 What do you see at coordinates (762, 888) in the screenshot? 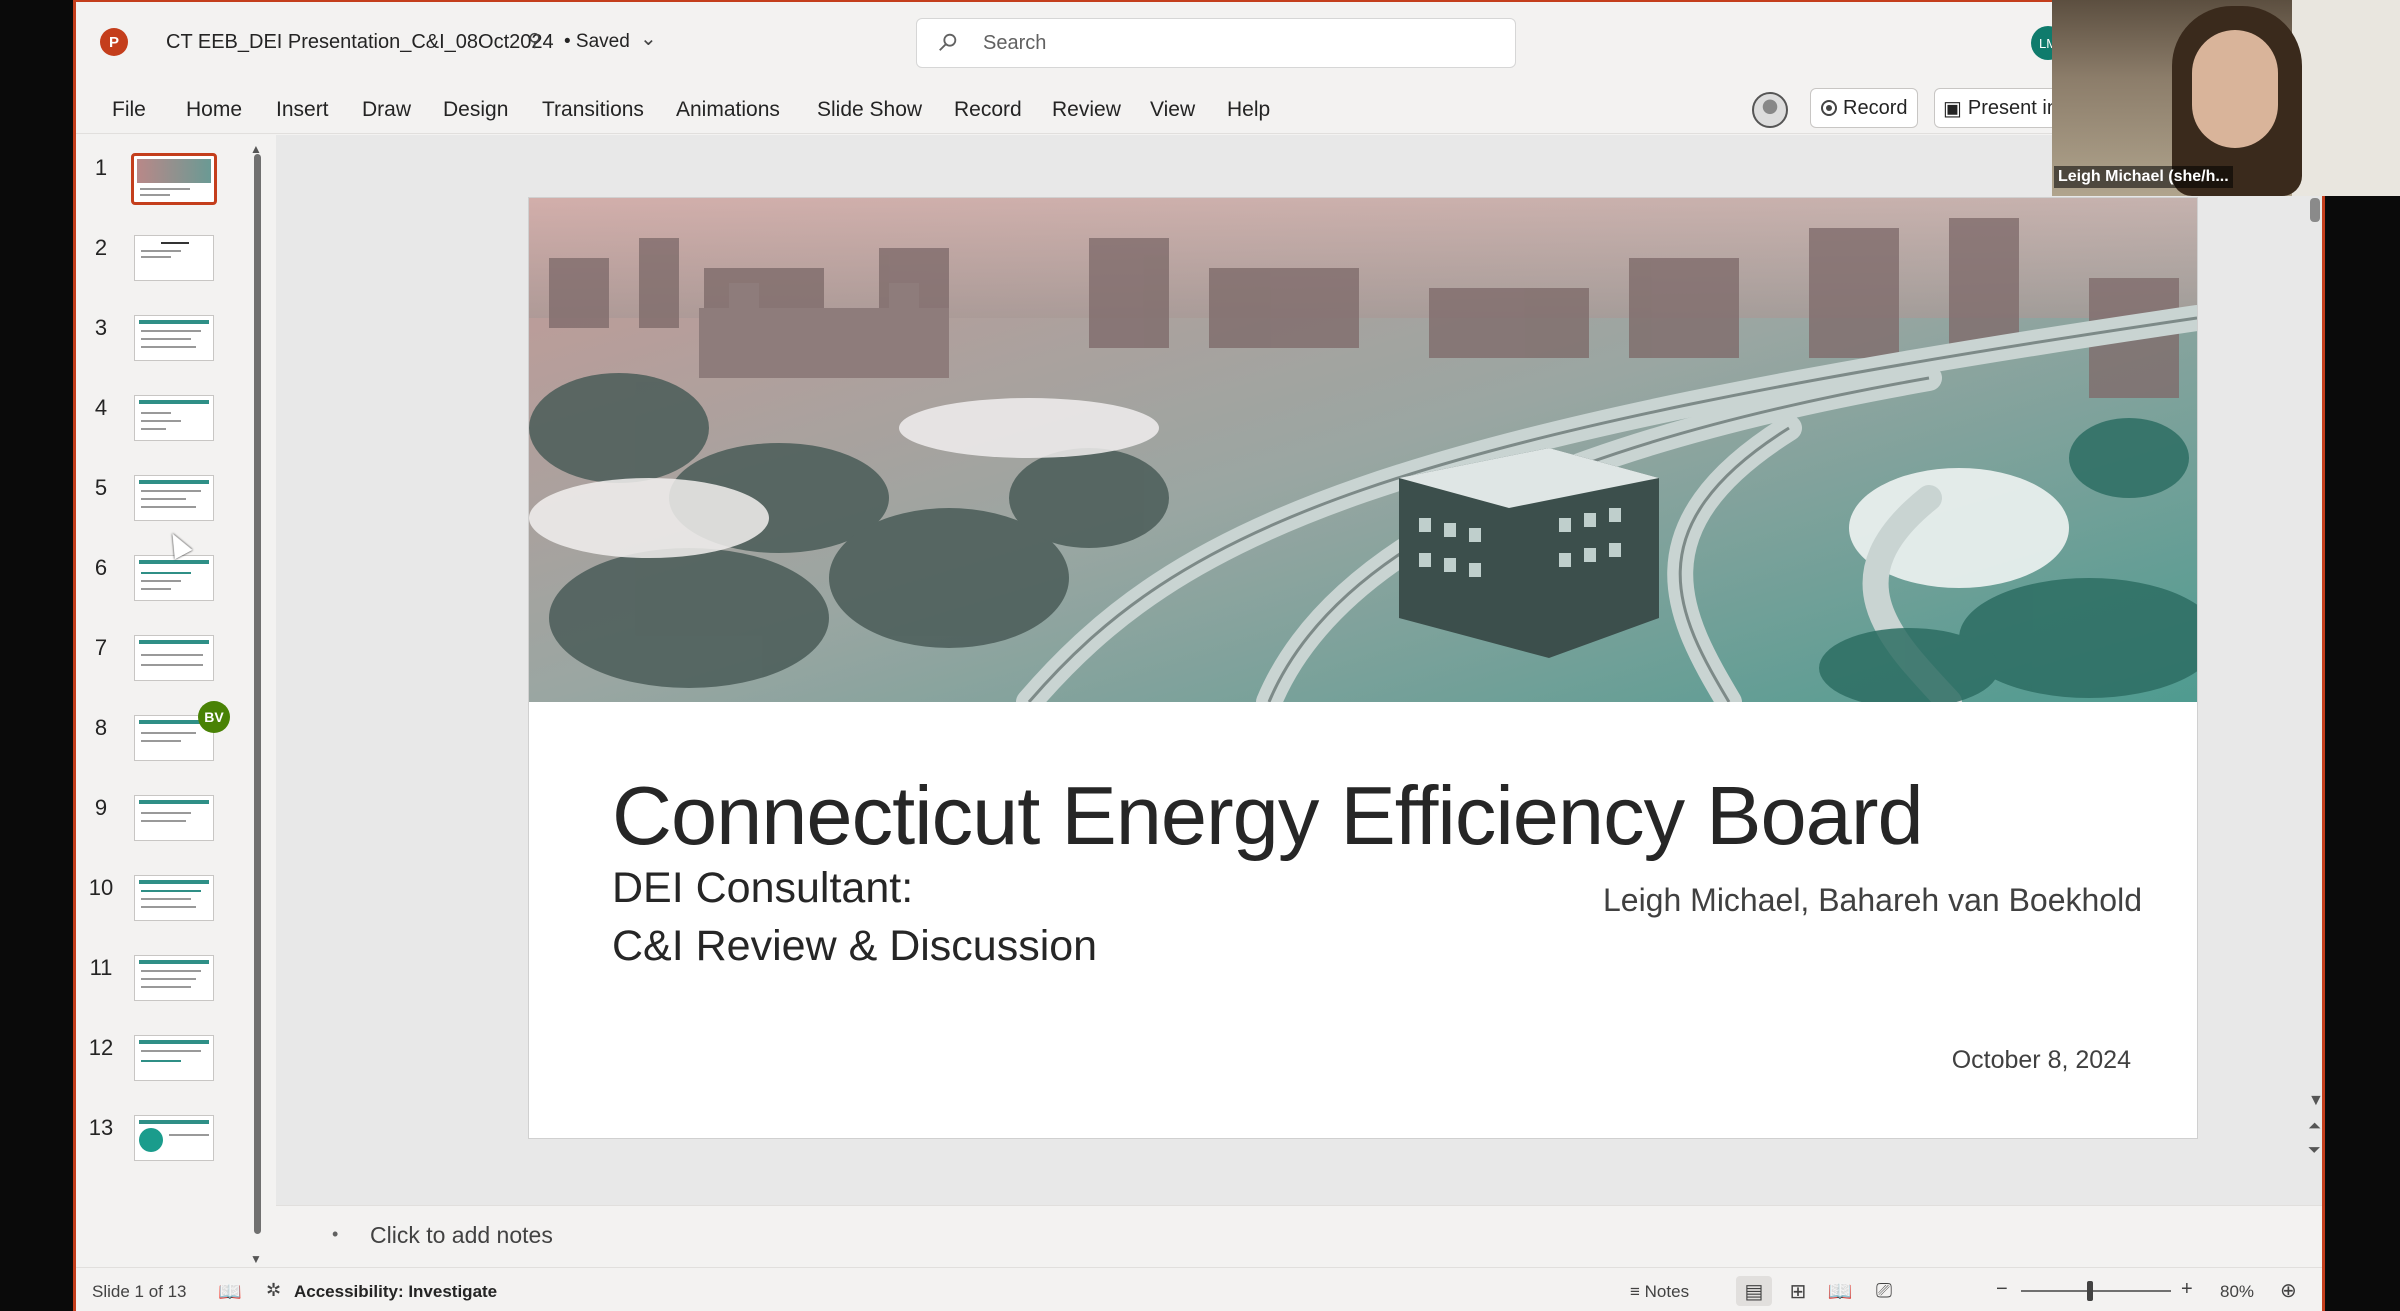
I see `slide-subtitle-line-1: DEI Consultant:` at bounding box center [762, 888].